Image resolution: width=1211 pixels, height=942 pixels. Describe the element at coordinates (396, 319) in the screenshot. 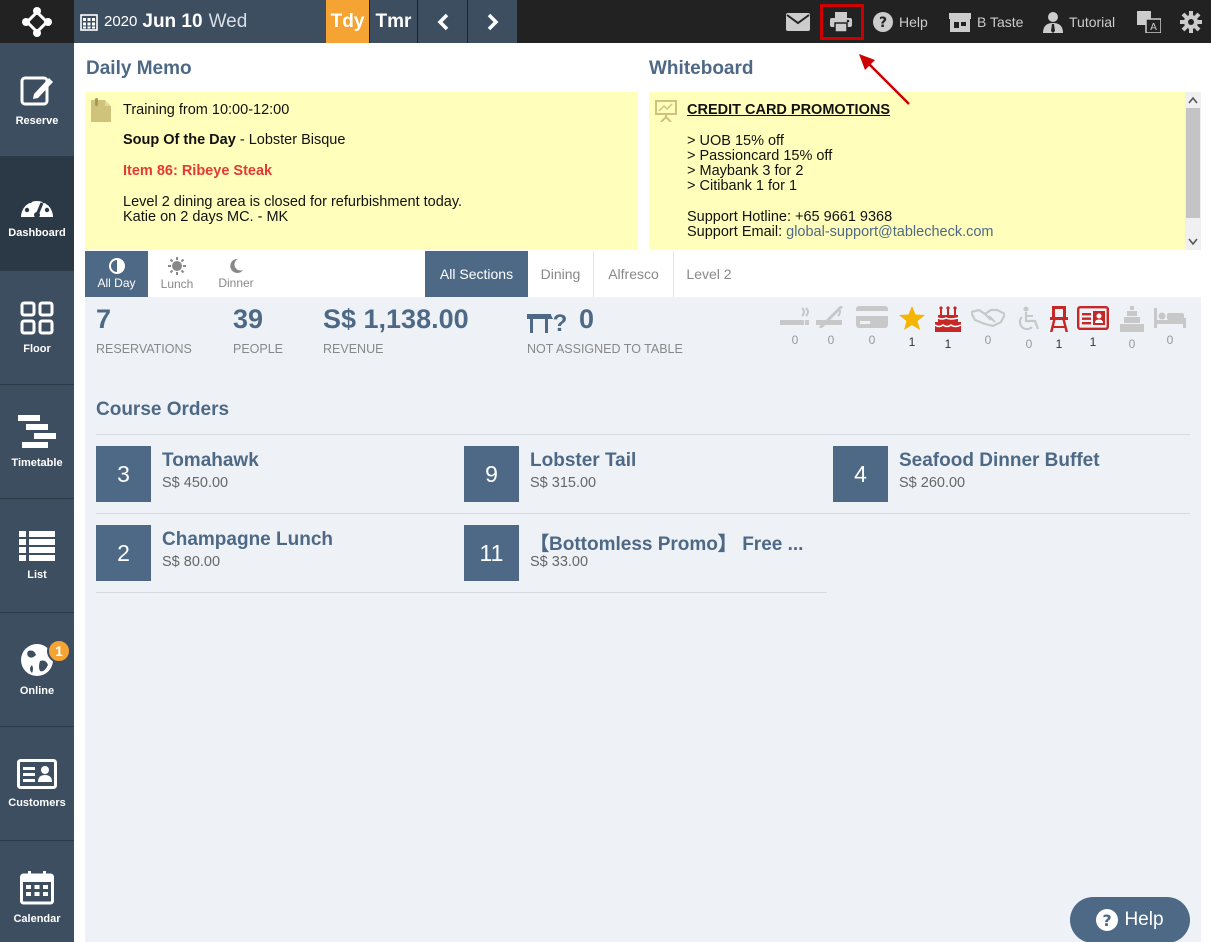

I see `revenue-value: S$ 1,138.00` at that location.